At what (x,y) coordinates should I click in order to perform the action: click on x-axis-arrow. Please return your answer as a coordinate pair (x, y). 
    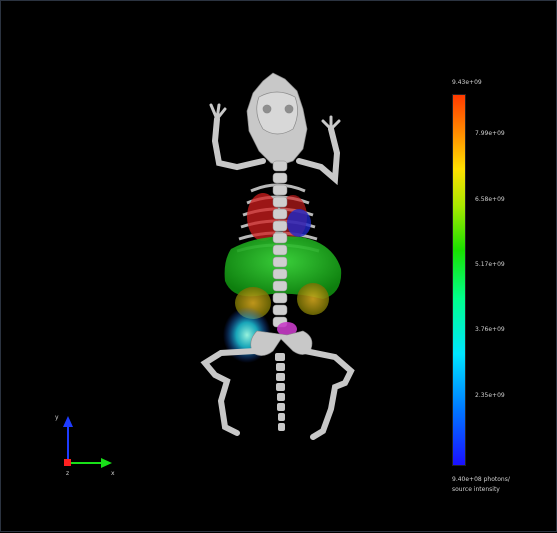
    Looking at the image, I should click on (106, 463).